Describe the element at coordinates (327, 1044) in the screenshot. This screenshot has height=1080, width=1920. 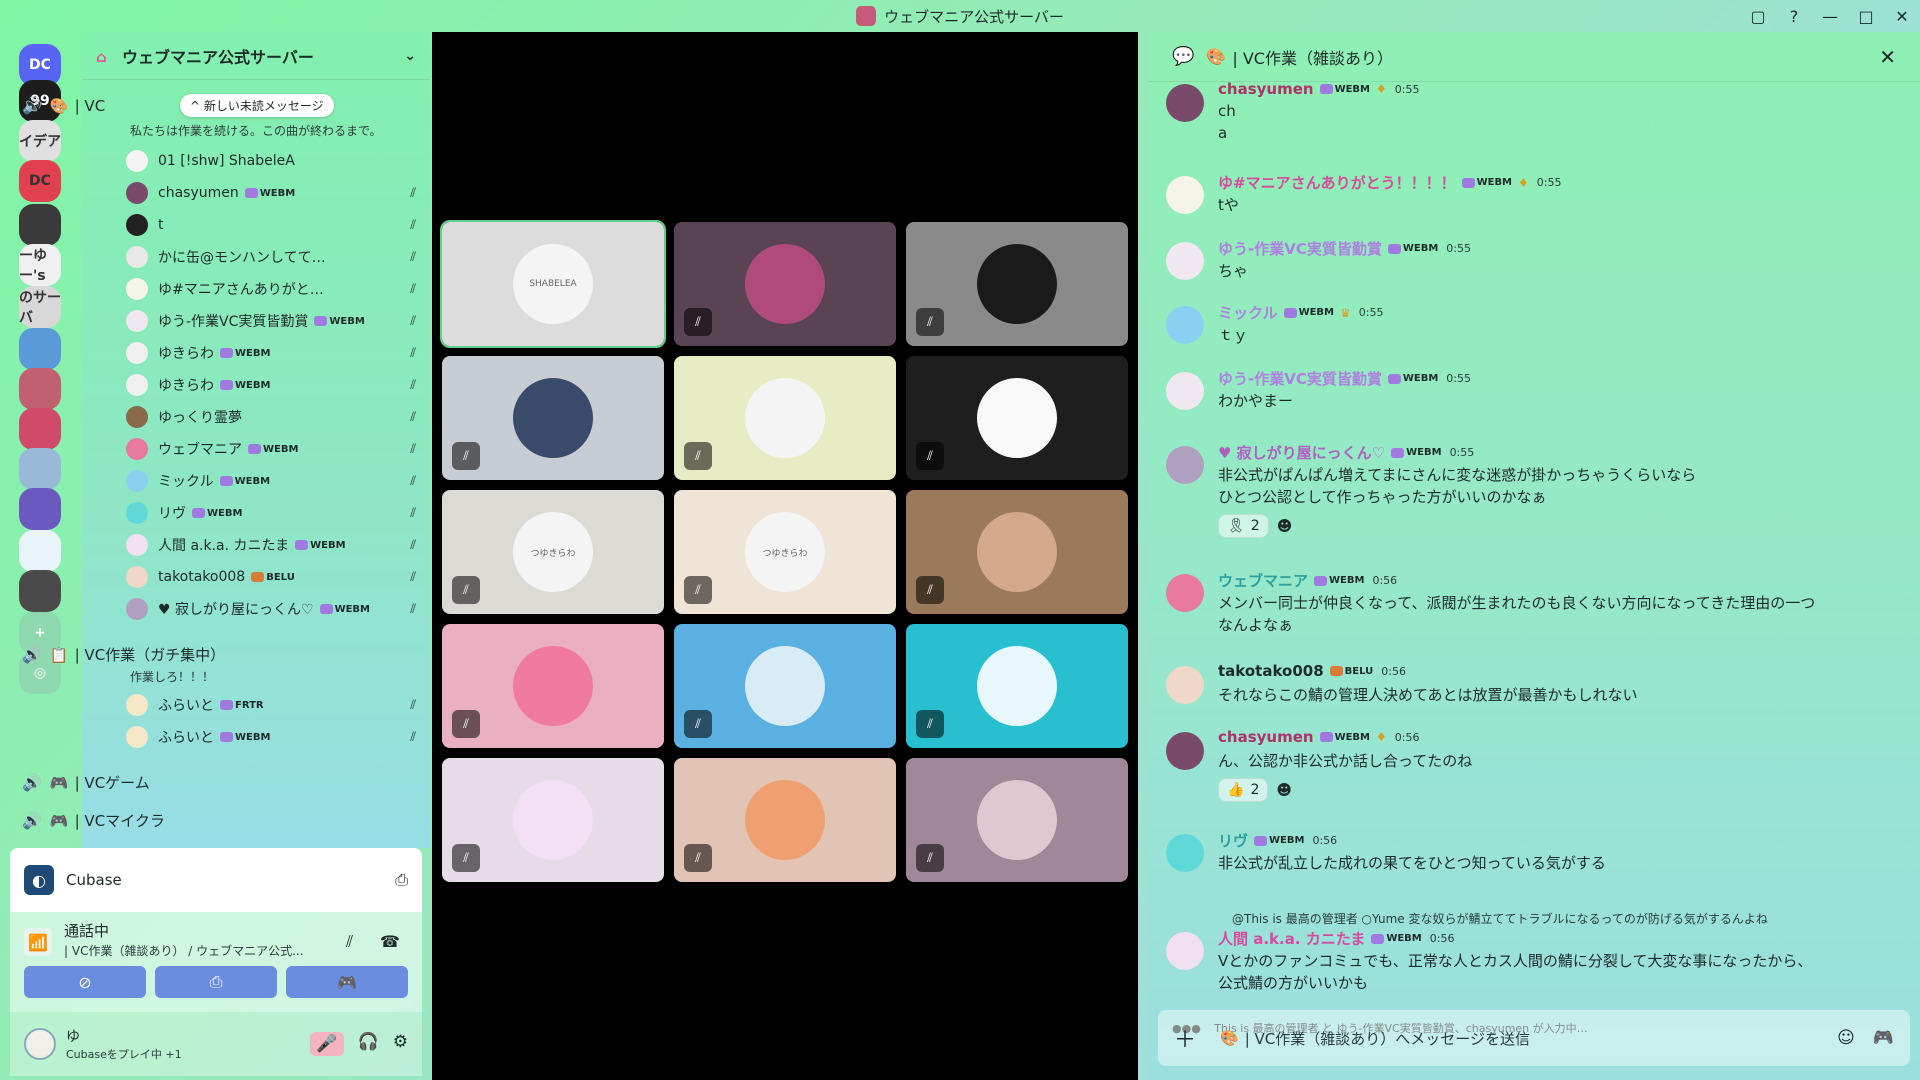
I see `mic-muted-icon: 🎤` at that location.